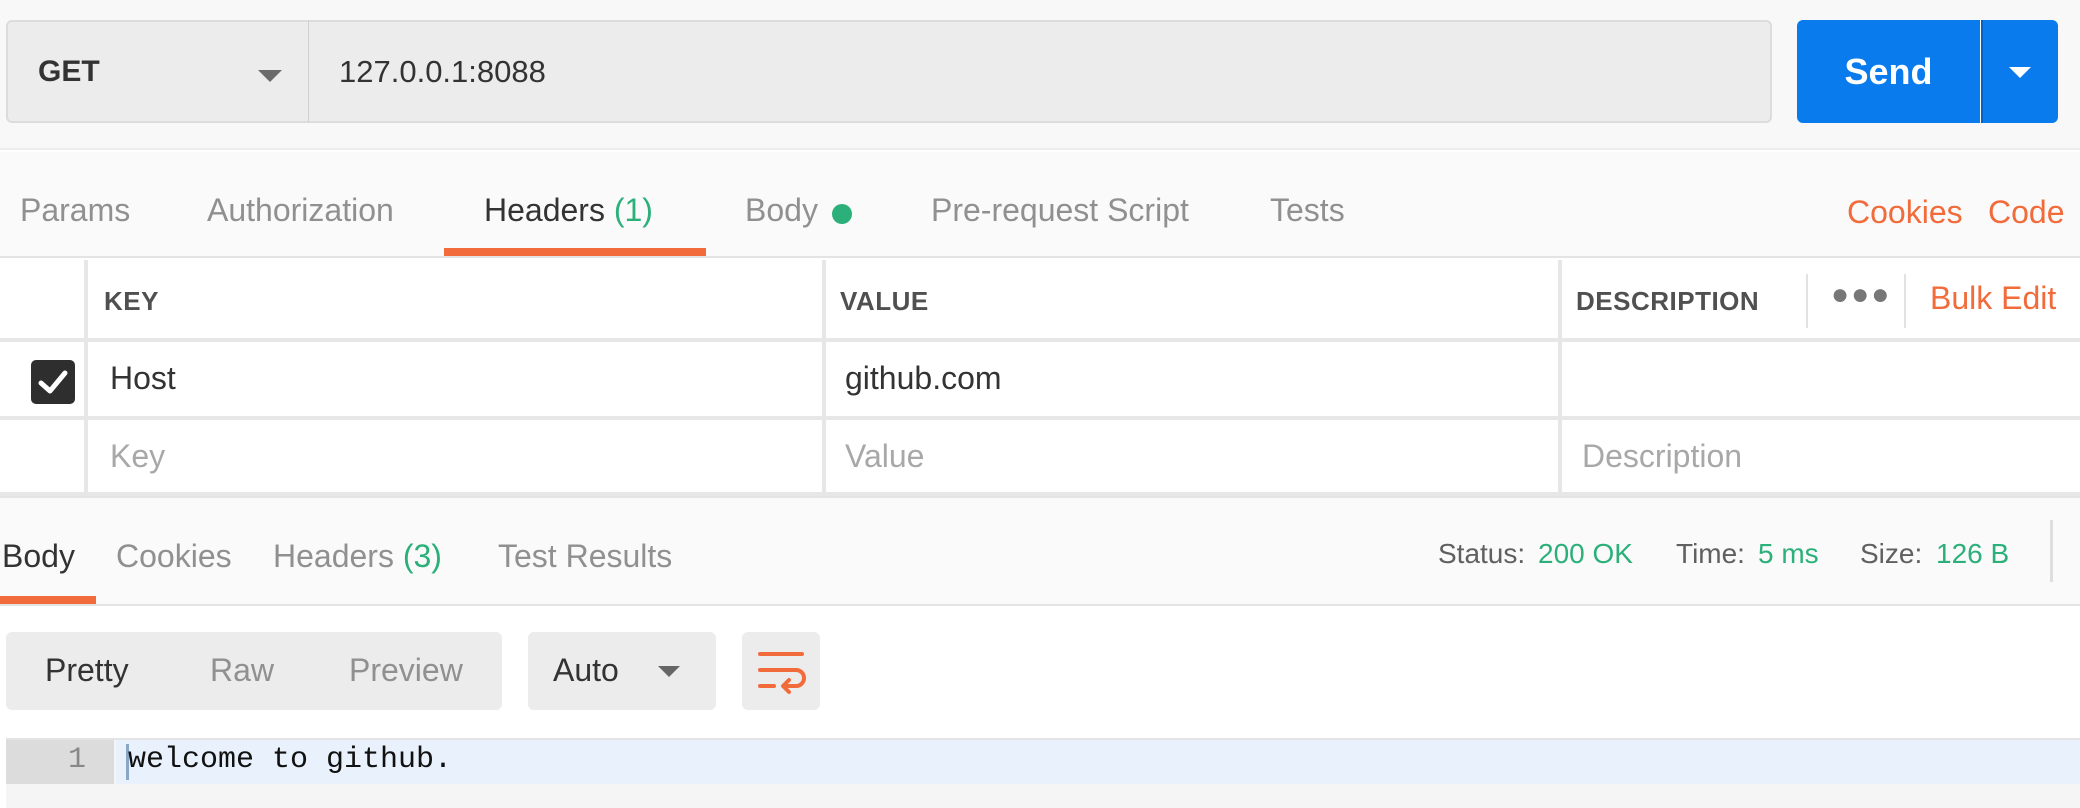 This screenshot has width=2080, height=808. Describe the element at coordinates (1662, 456) in the screenshot. I see `description-placeholder: Description` at that location.